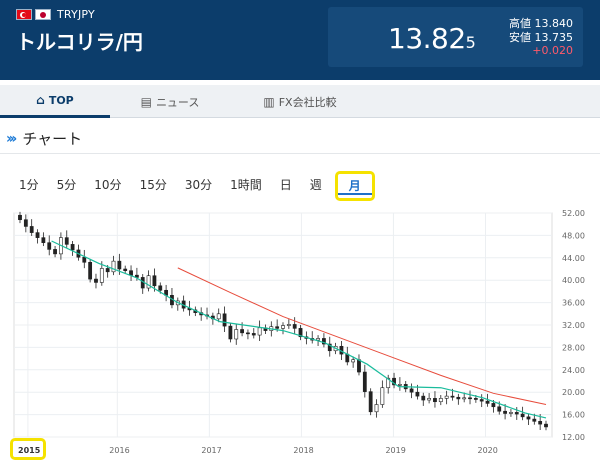 This screenshot has height=463, width=600. What do you see at coordinates (55, 14) in the screenshot?
I see `pair-row: TRYJPY` at bounding box center [55, 14].